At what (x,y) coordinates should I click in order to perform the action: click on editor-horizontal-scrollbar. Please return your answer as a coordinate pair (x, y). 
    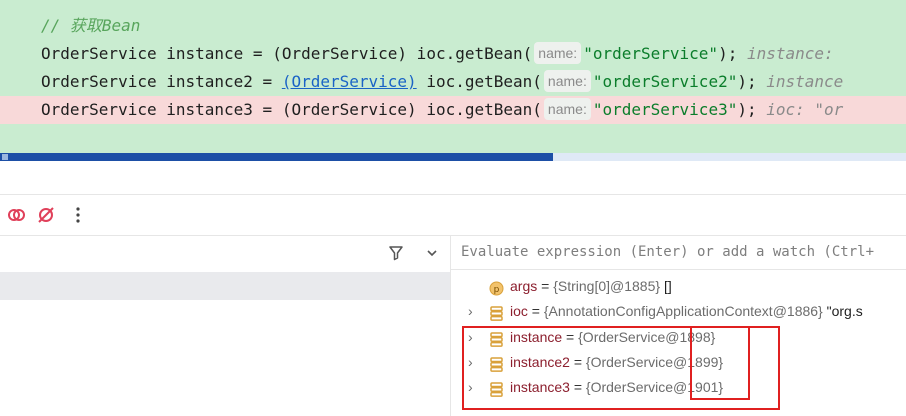
    Looking at the image, I should click on (453, 157).